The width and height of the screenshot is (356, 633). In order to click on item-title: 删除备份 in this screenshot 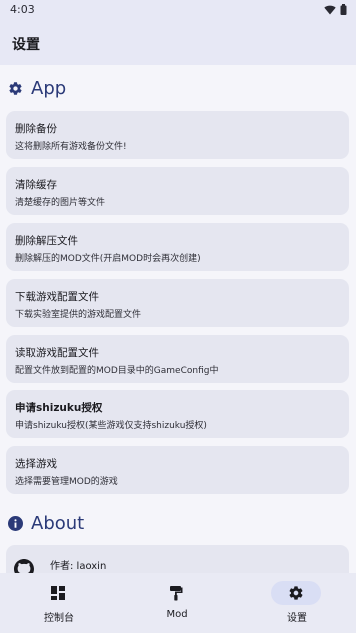, I will do `click(36, 129)`.